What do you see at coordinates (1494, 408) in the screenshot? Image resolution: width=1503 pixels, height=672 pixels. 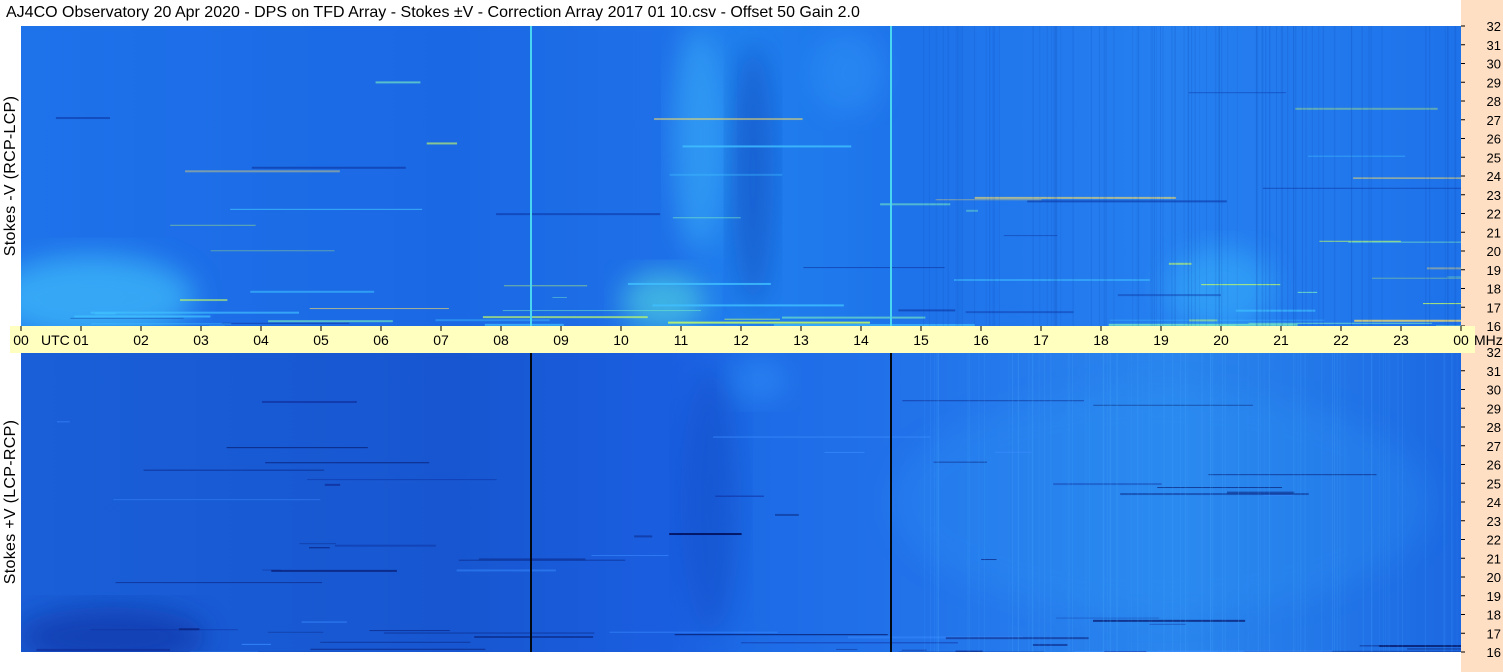 I see `frequency-tick-label: 29` at bounding box center [1494, 408].